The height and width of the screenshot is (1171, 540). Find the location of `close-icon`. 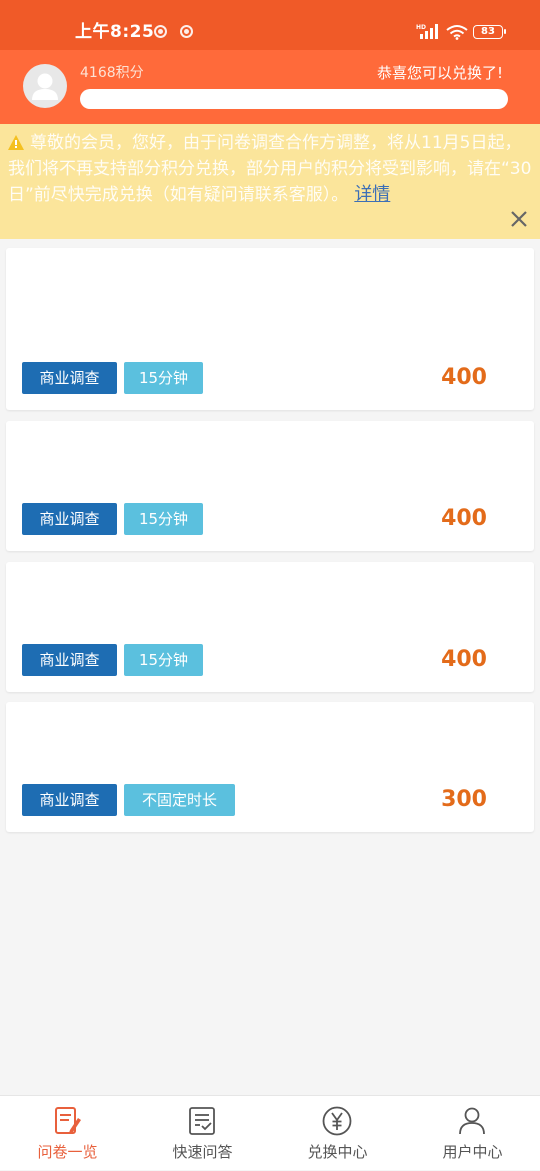

close-icon is located at coordinates (519, 219).